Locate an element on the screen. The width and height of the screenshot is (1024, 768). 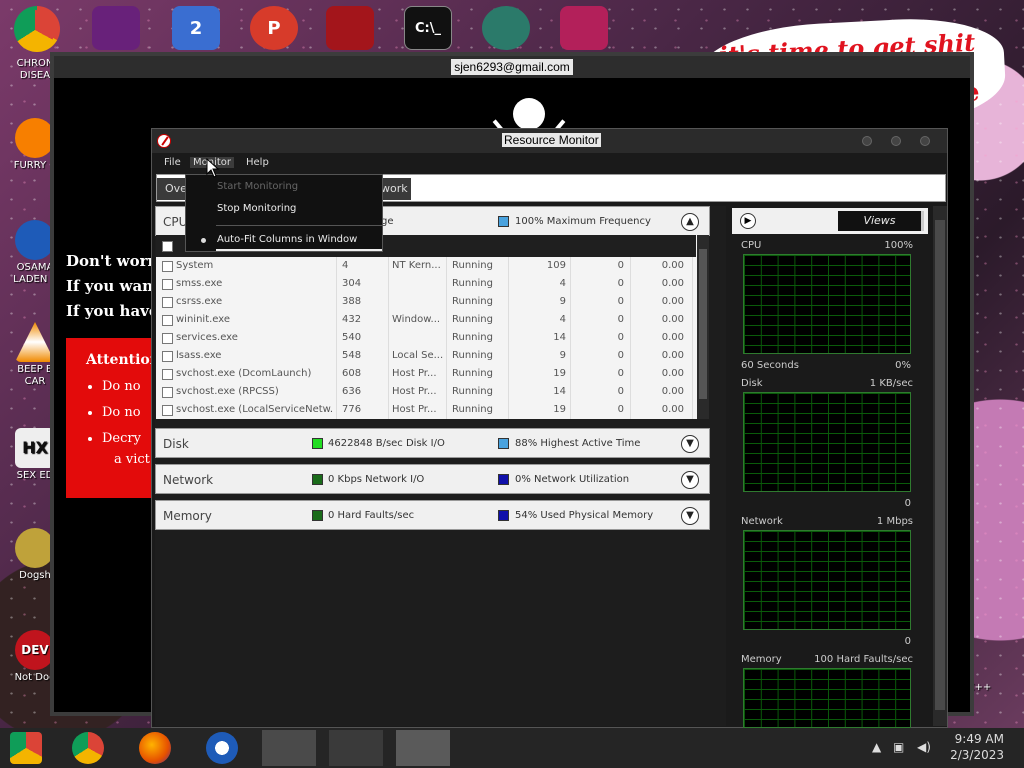
chevron-up-icon: ▲ is located at coordinates (690, 222).